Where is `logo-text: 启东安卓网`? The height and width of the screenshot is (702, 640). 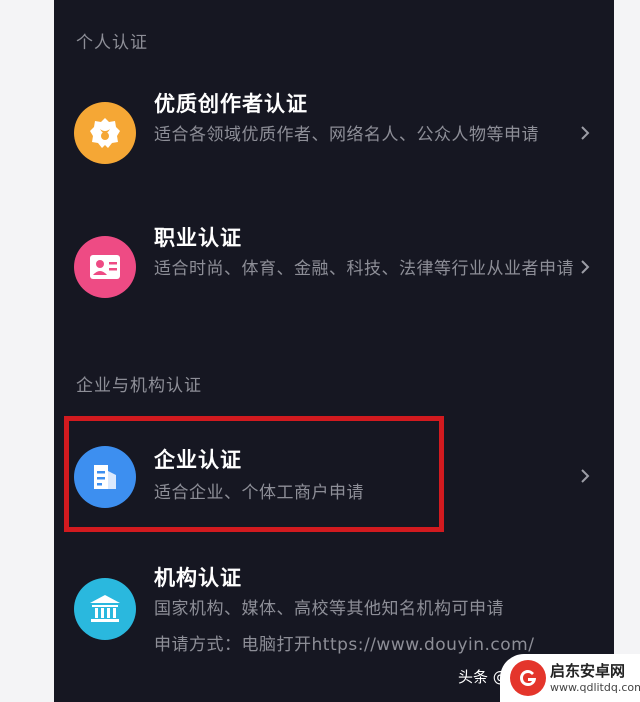 logo-text: 启东安卓网 is located at coordinates (588, 671).